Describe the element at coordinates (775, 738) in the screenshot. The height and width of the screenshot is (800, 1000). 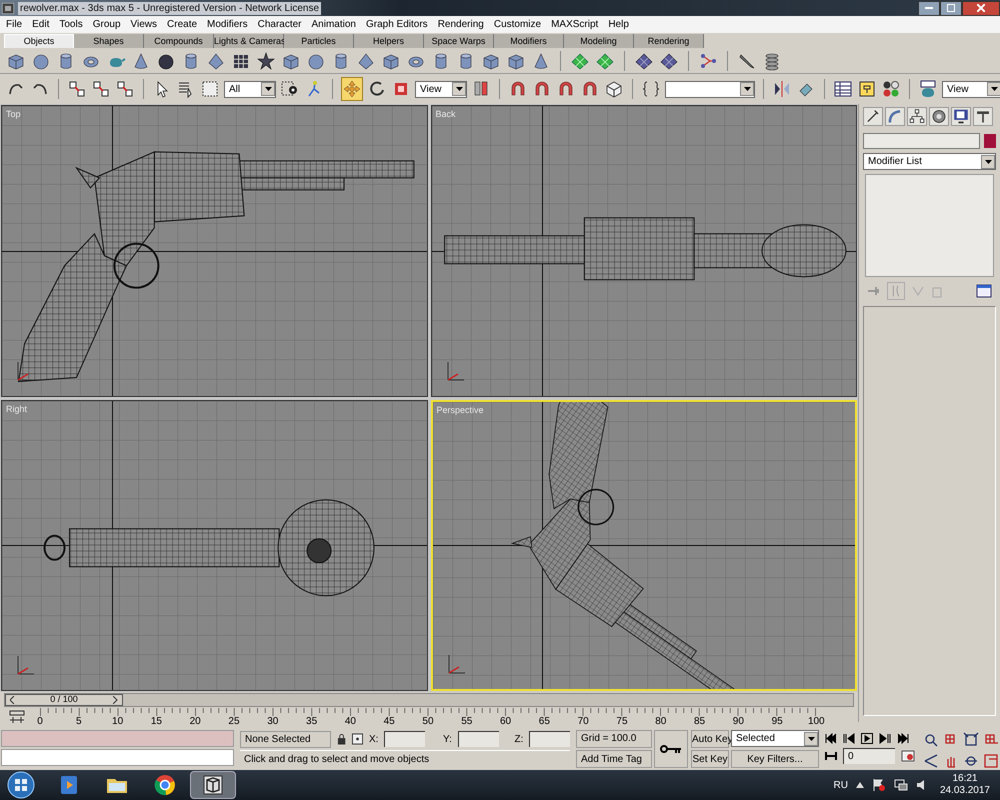
I see `key-mode-dropdown: Selected` at that location.